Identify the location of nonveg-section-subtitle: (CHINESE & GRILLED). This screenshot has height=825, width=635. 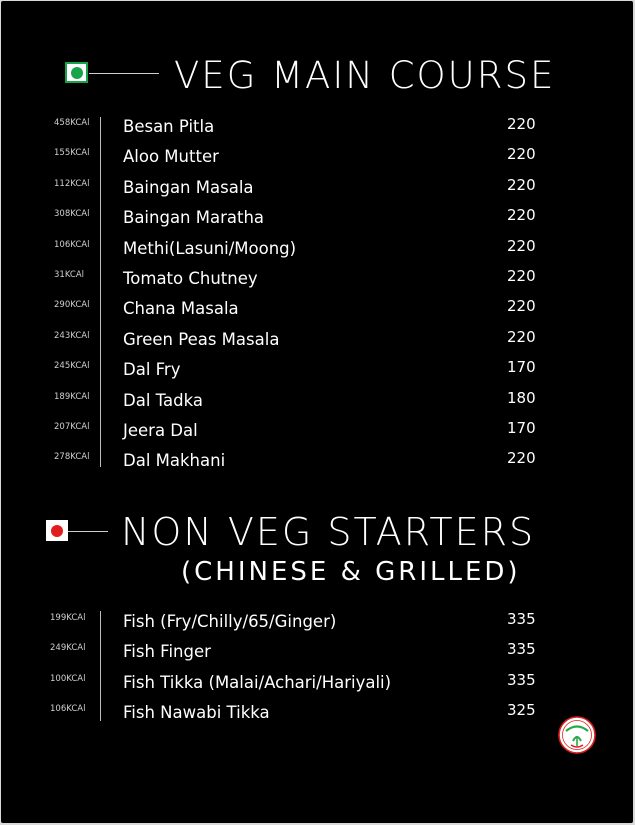
(351, 572).